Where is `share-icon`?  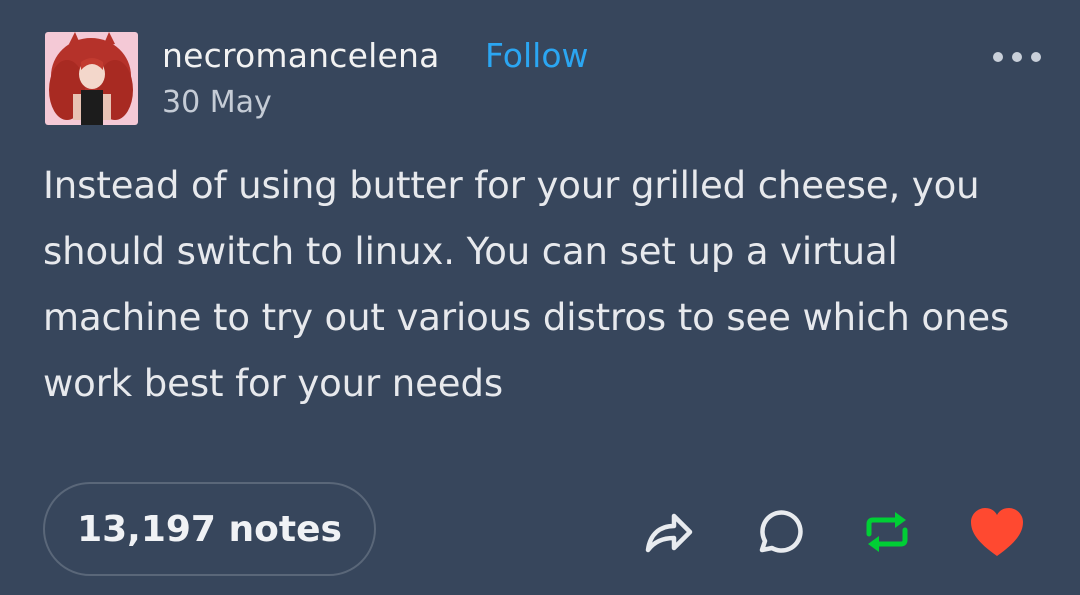 share-icon is located at coordinates (669, 533).